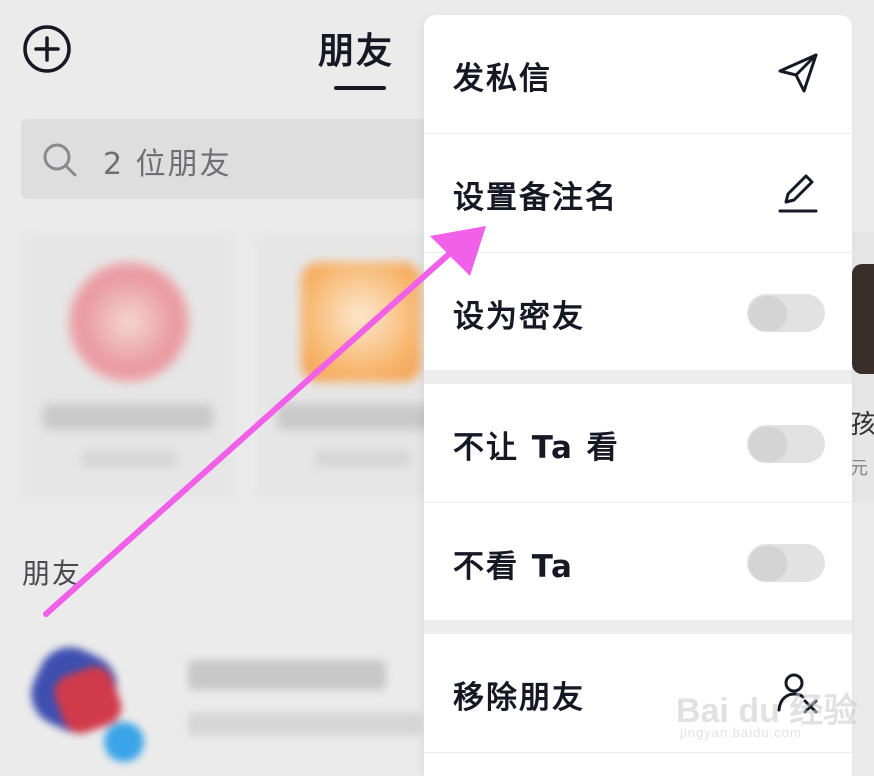 This screenshot has height=776, width=874. I want to click on pencil-icon, so click(798, 193).